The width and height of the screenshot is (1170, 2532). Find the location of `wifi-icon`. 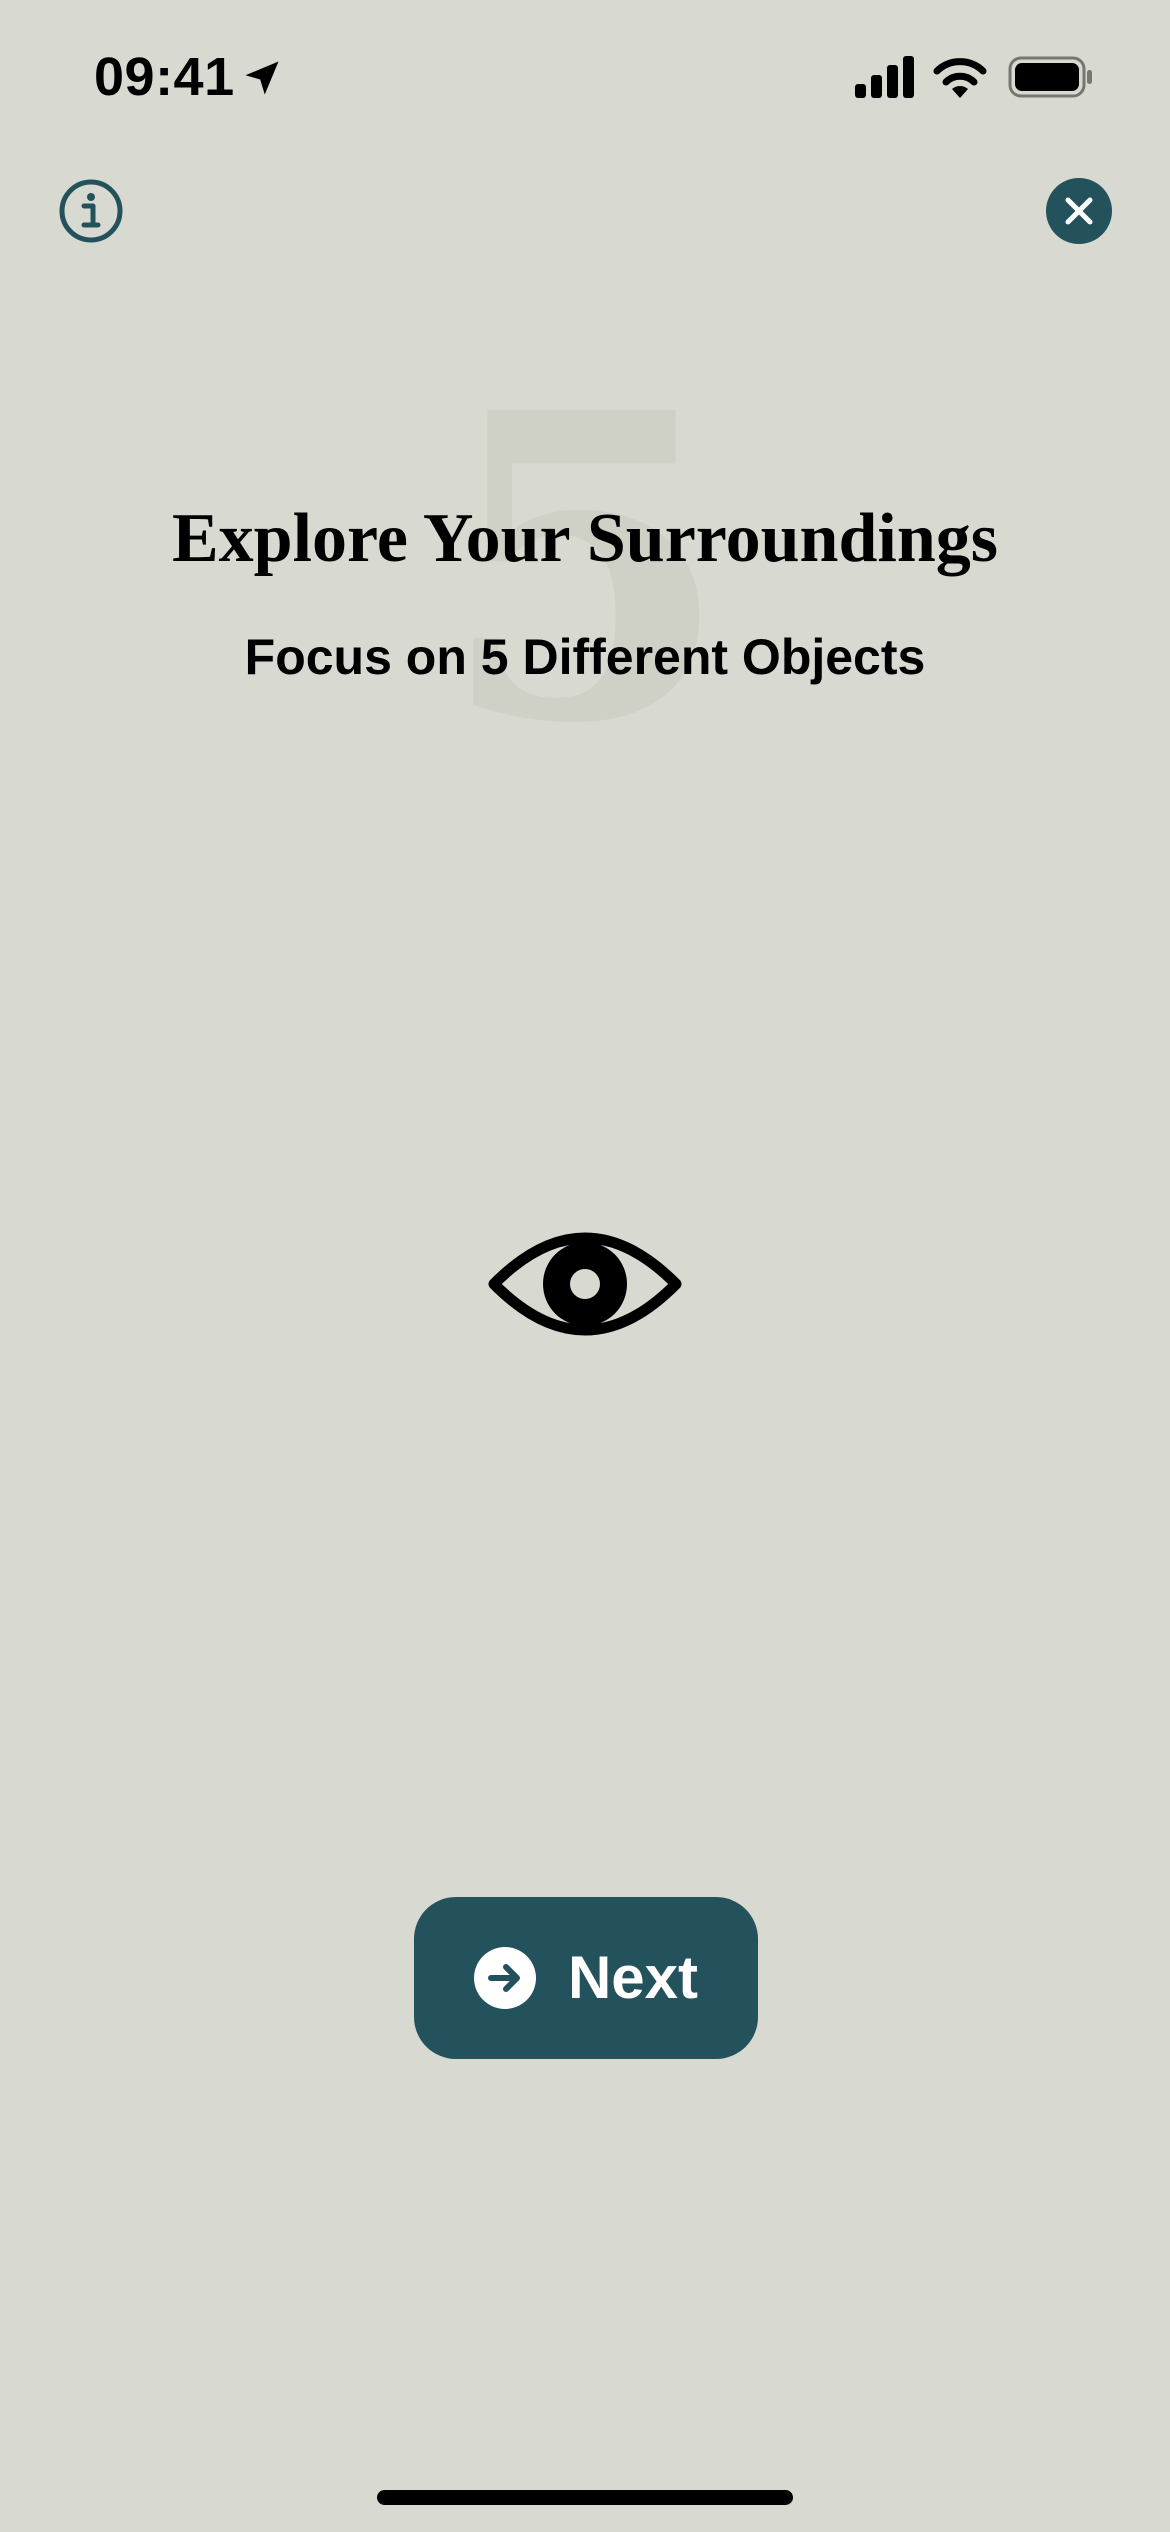

wifi-icon is located at coordinates (960, 78).